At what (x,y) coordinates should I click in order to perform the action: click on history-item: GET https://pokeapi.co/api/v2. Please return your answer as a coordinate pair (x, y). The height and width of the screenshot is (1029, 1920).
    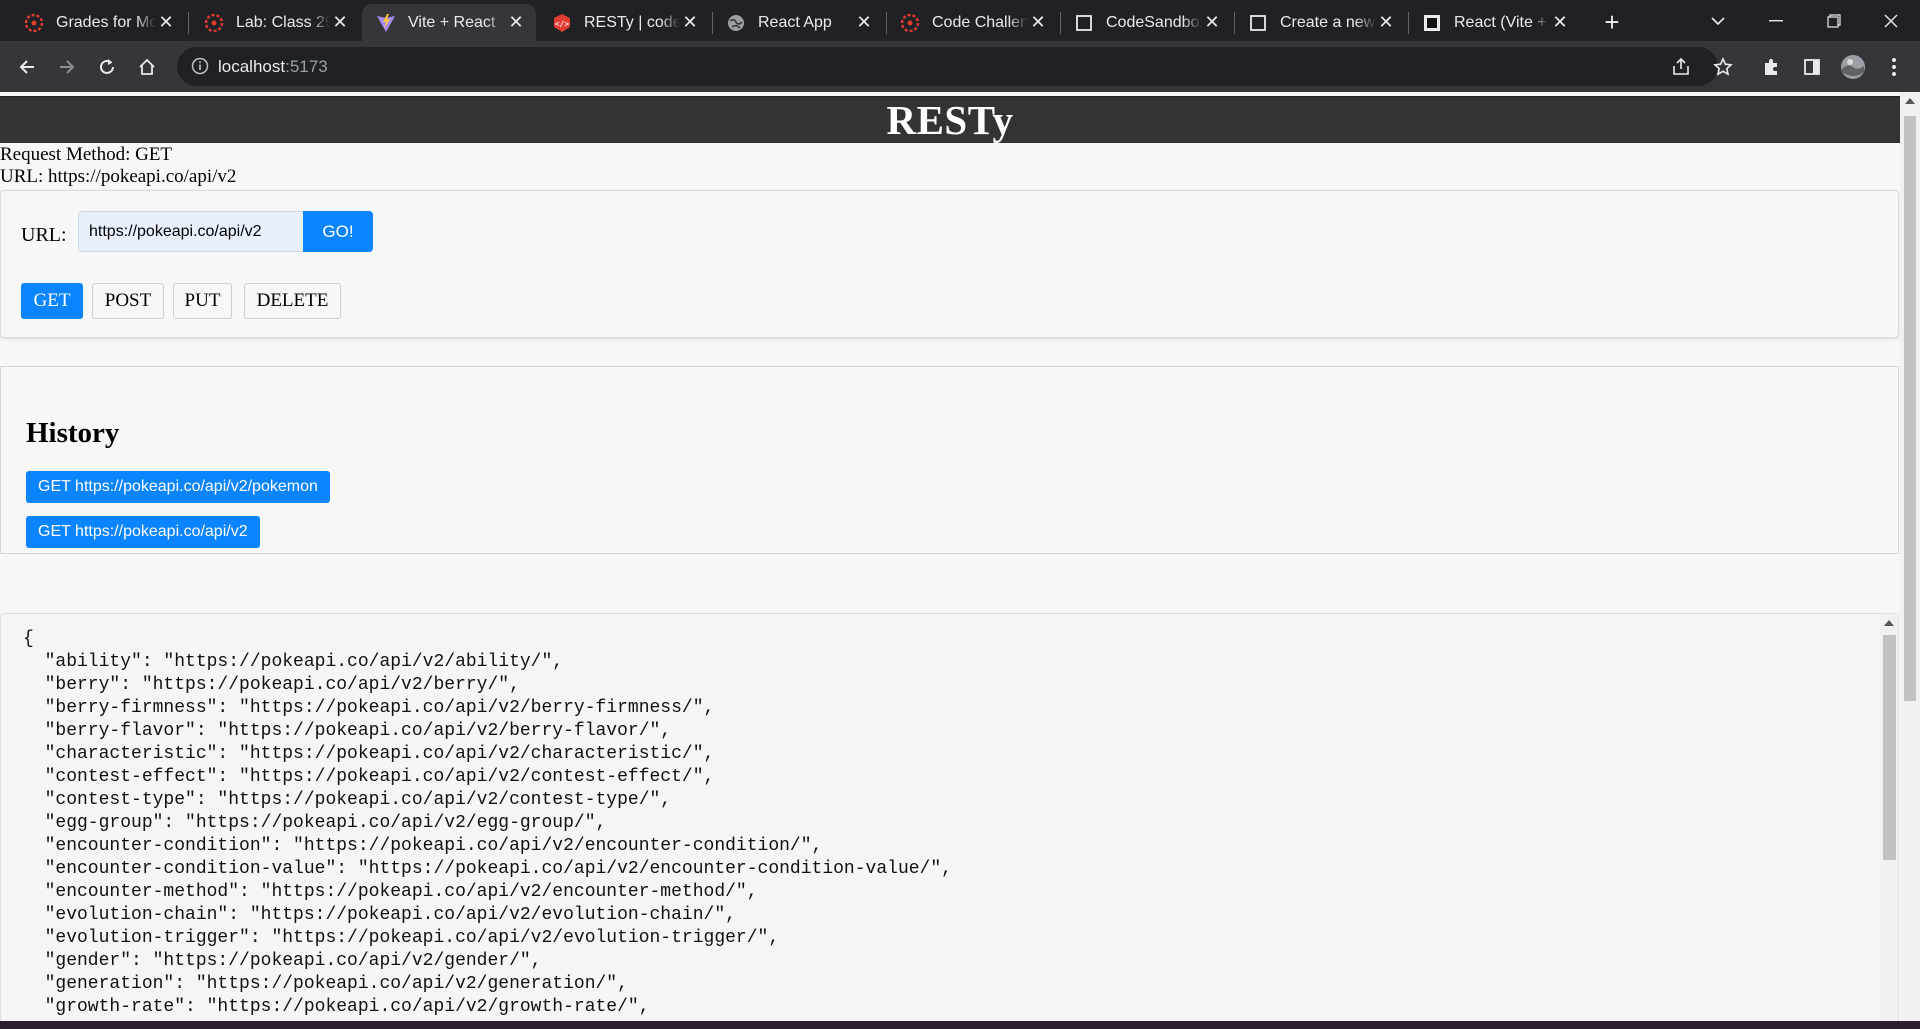
    Looking at the image, I should click on (143, 532).